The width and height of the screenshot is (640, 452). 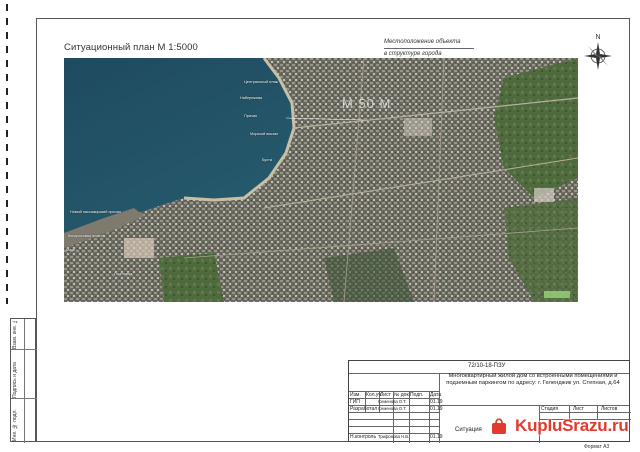 I want to click on map-label: Центральный пляж, so click(x=261, y=82).